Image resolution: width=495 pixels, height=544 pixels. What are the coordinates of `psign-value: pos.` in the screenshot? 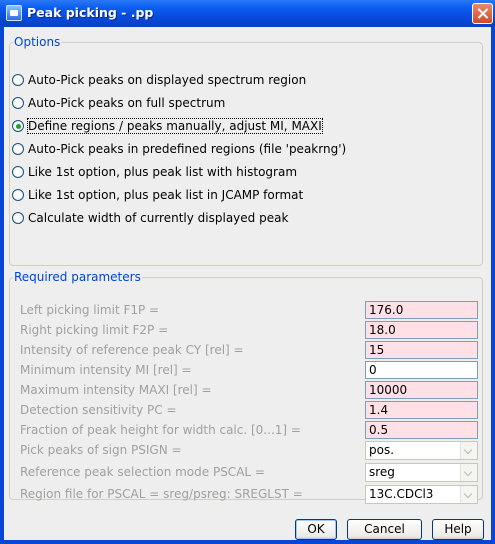 It's located at (382, 450).